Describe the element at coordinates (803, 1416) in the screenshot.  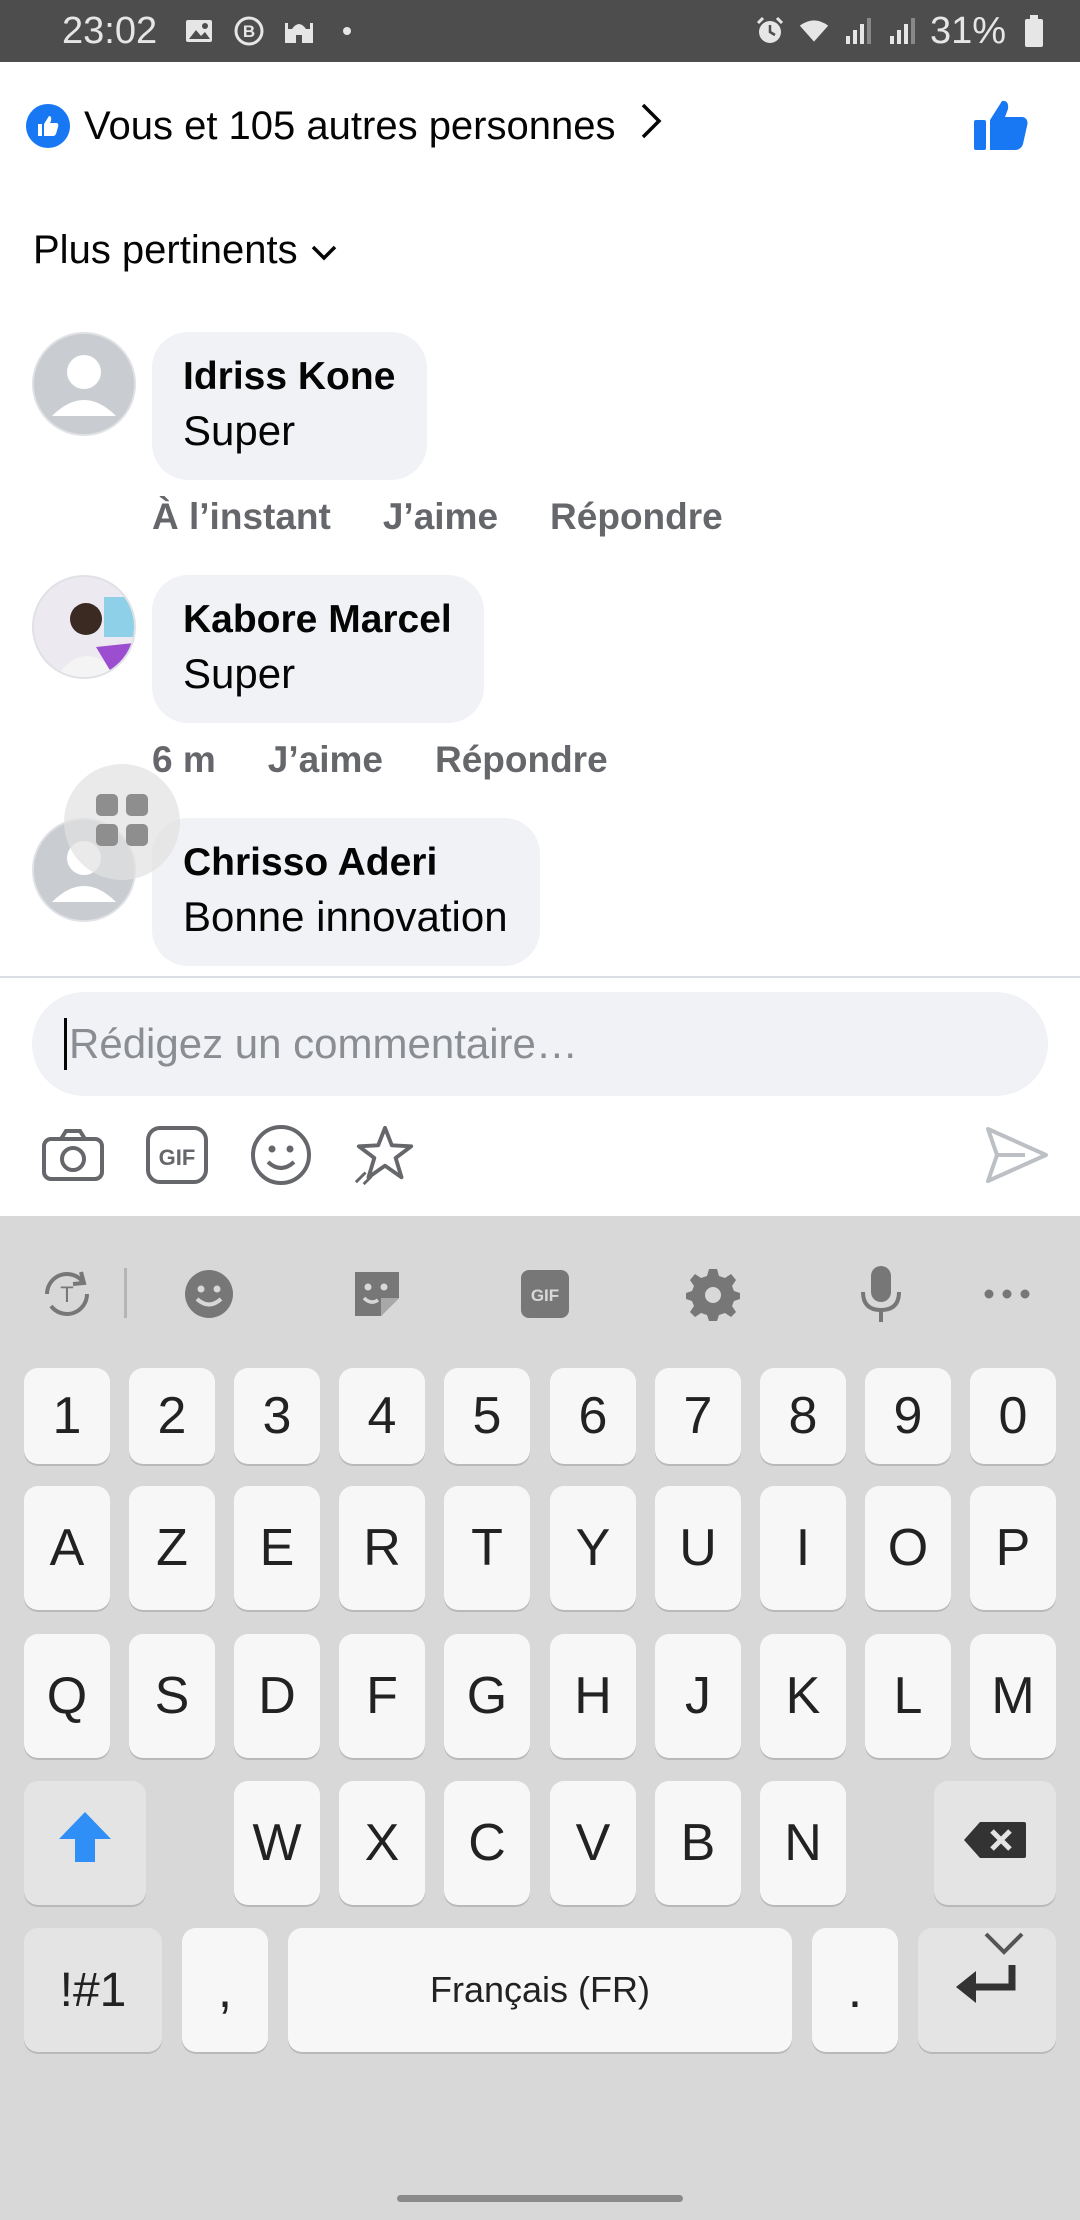
I see `key-8: 8` at that location.